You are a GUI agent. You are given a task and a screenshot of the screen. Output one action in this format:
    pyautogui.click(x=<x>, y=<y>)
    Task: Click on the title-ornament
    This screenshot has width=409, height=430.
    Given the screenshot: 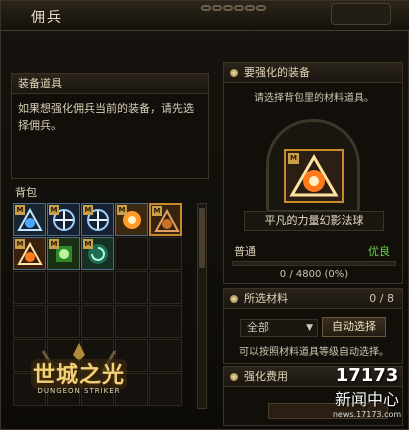 What is the action you would take?
    pyautogui.click(x=361, y=14)
    